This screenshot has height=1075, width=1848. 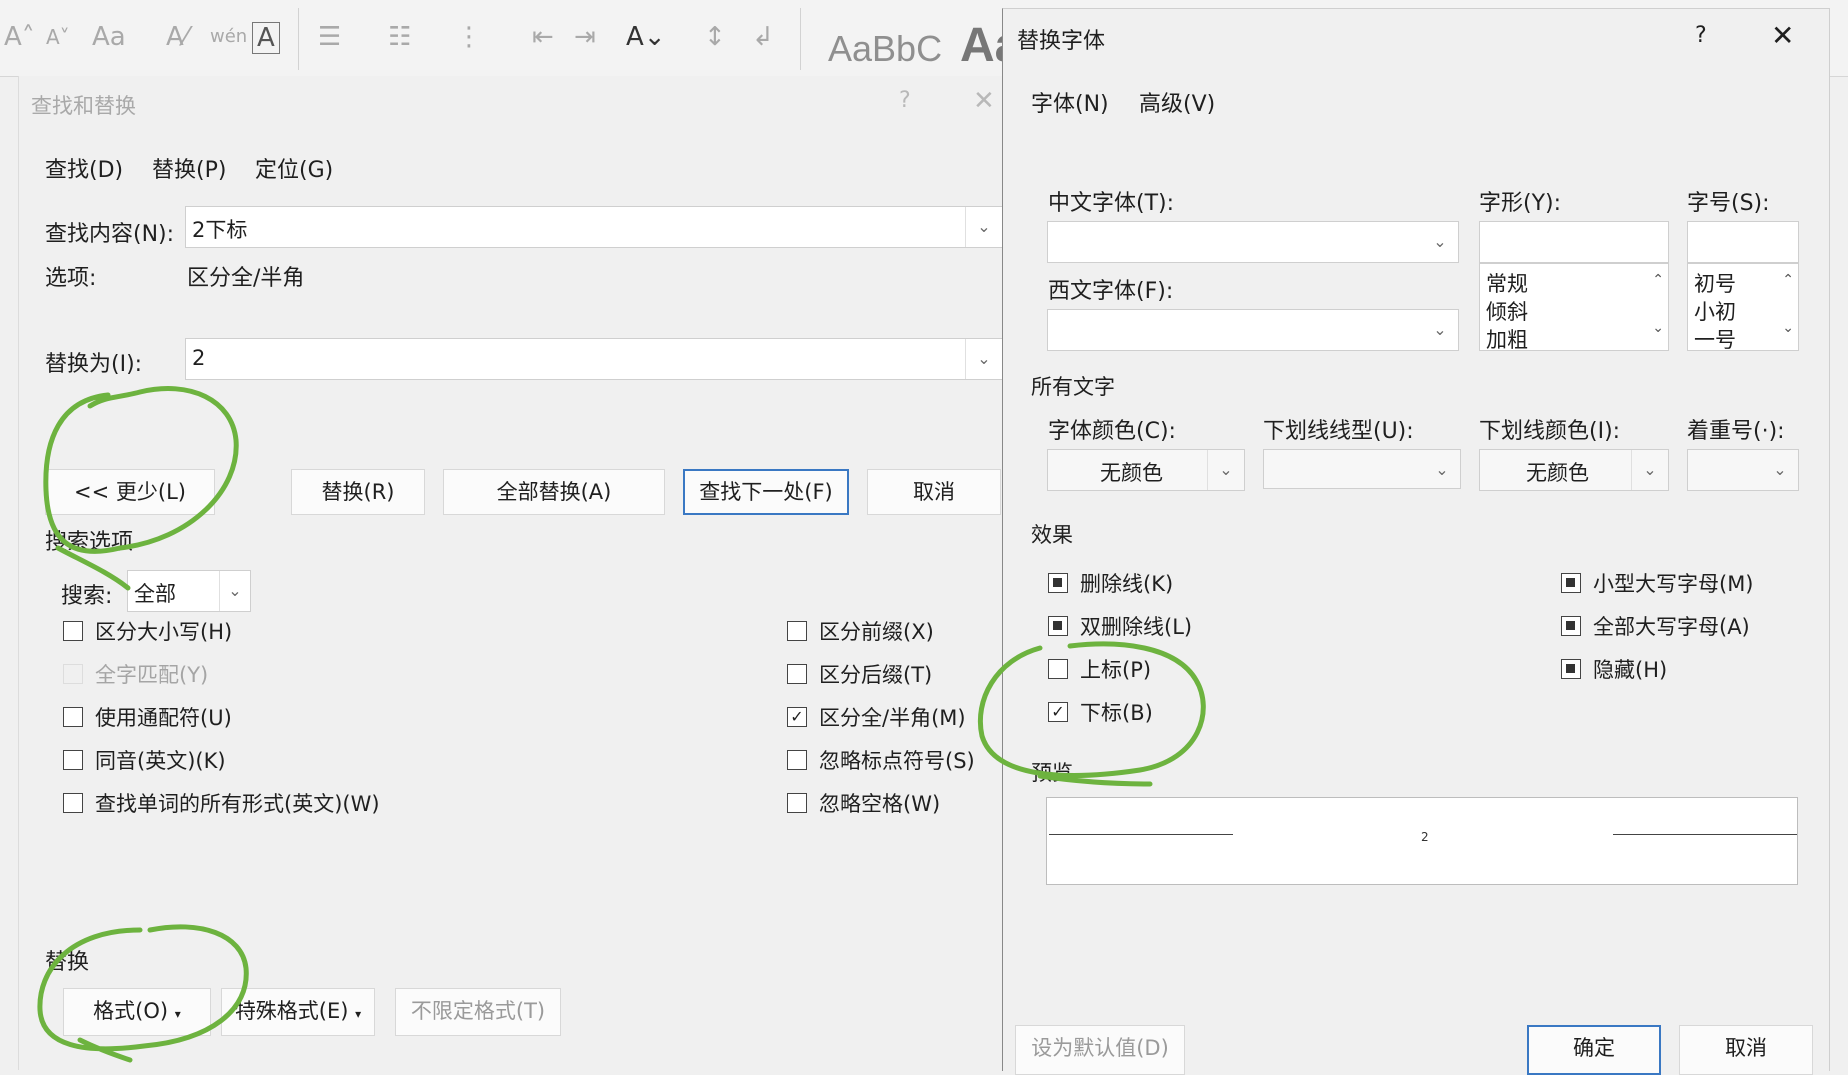 I want to click on tab-find: 查找(D), so click(x=84, y=168).